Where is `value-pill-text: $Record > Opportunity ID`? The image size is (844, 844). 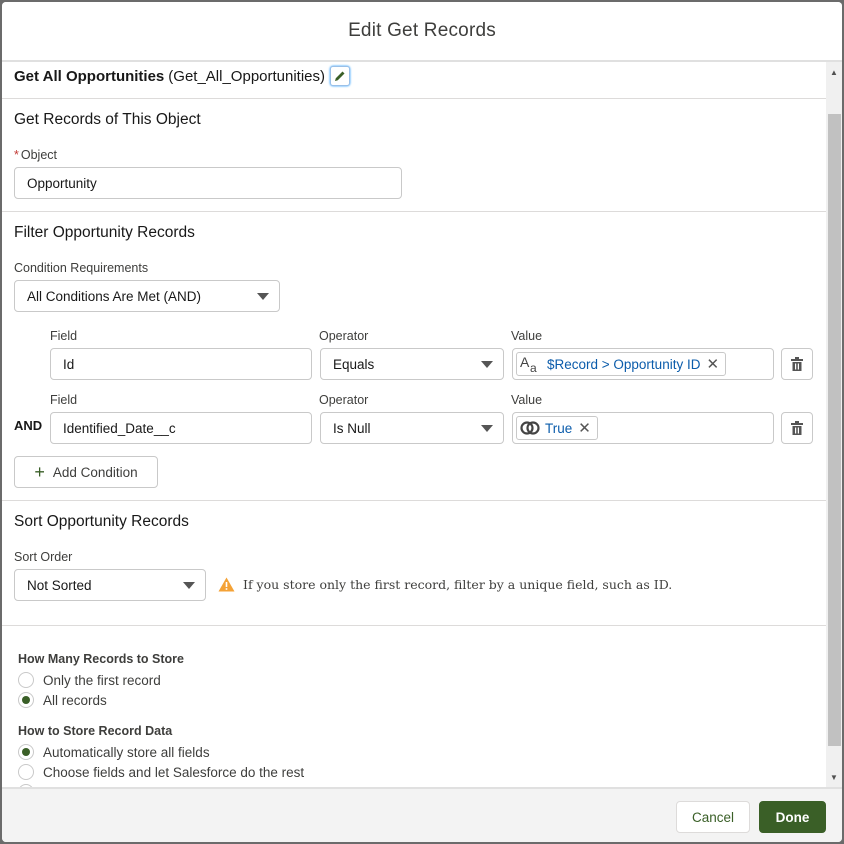 value-pill-text: $Record > Opportunity ID is located at coordinates (624, 364).